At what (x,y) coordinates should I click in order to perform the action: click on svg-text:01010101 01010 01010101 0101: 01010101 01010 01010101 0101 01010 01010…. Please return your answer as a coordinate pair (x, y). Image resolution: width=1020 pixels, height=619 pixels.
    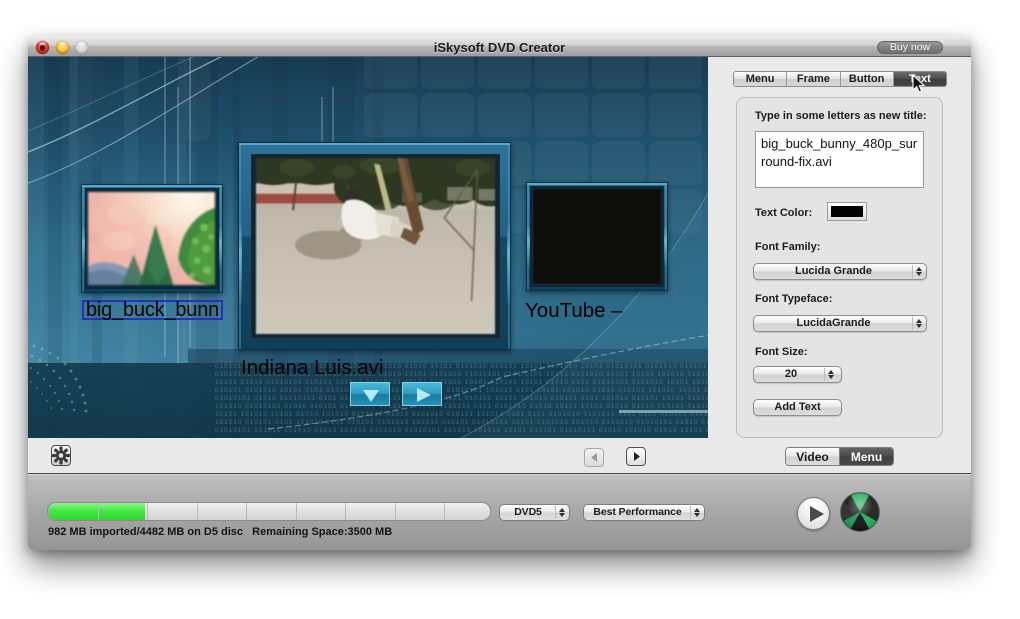
    Looking at the image, I should click on (461, 398).